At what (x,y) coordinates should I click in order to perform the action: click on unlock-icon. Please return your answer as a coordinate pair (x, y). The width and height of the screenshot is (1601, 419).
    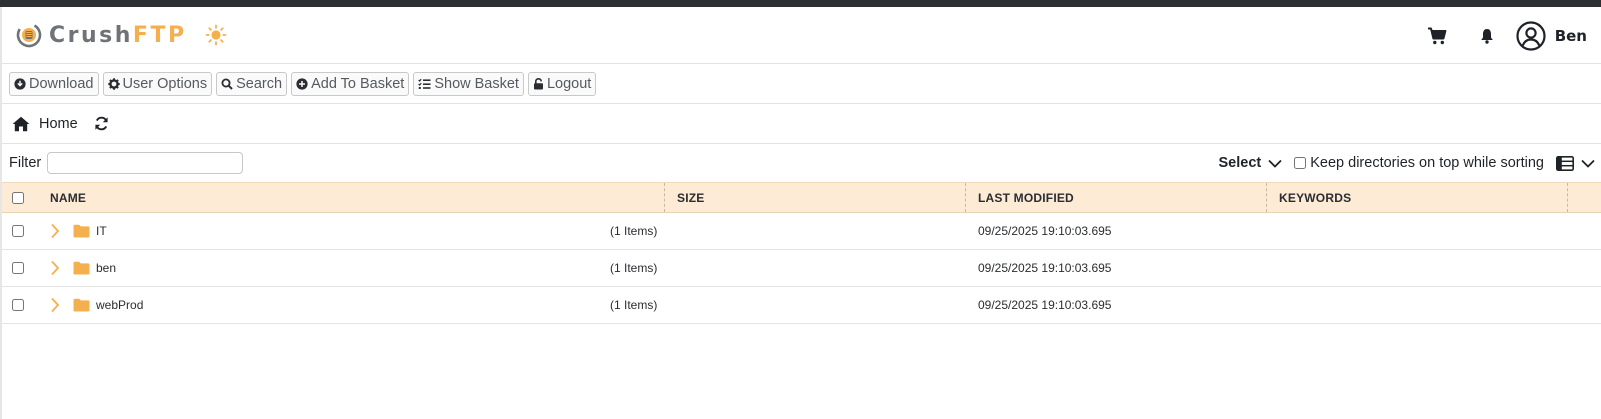
    Looking at the image, I should click on (538, 83).